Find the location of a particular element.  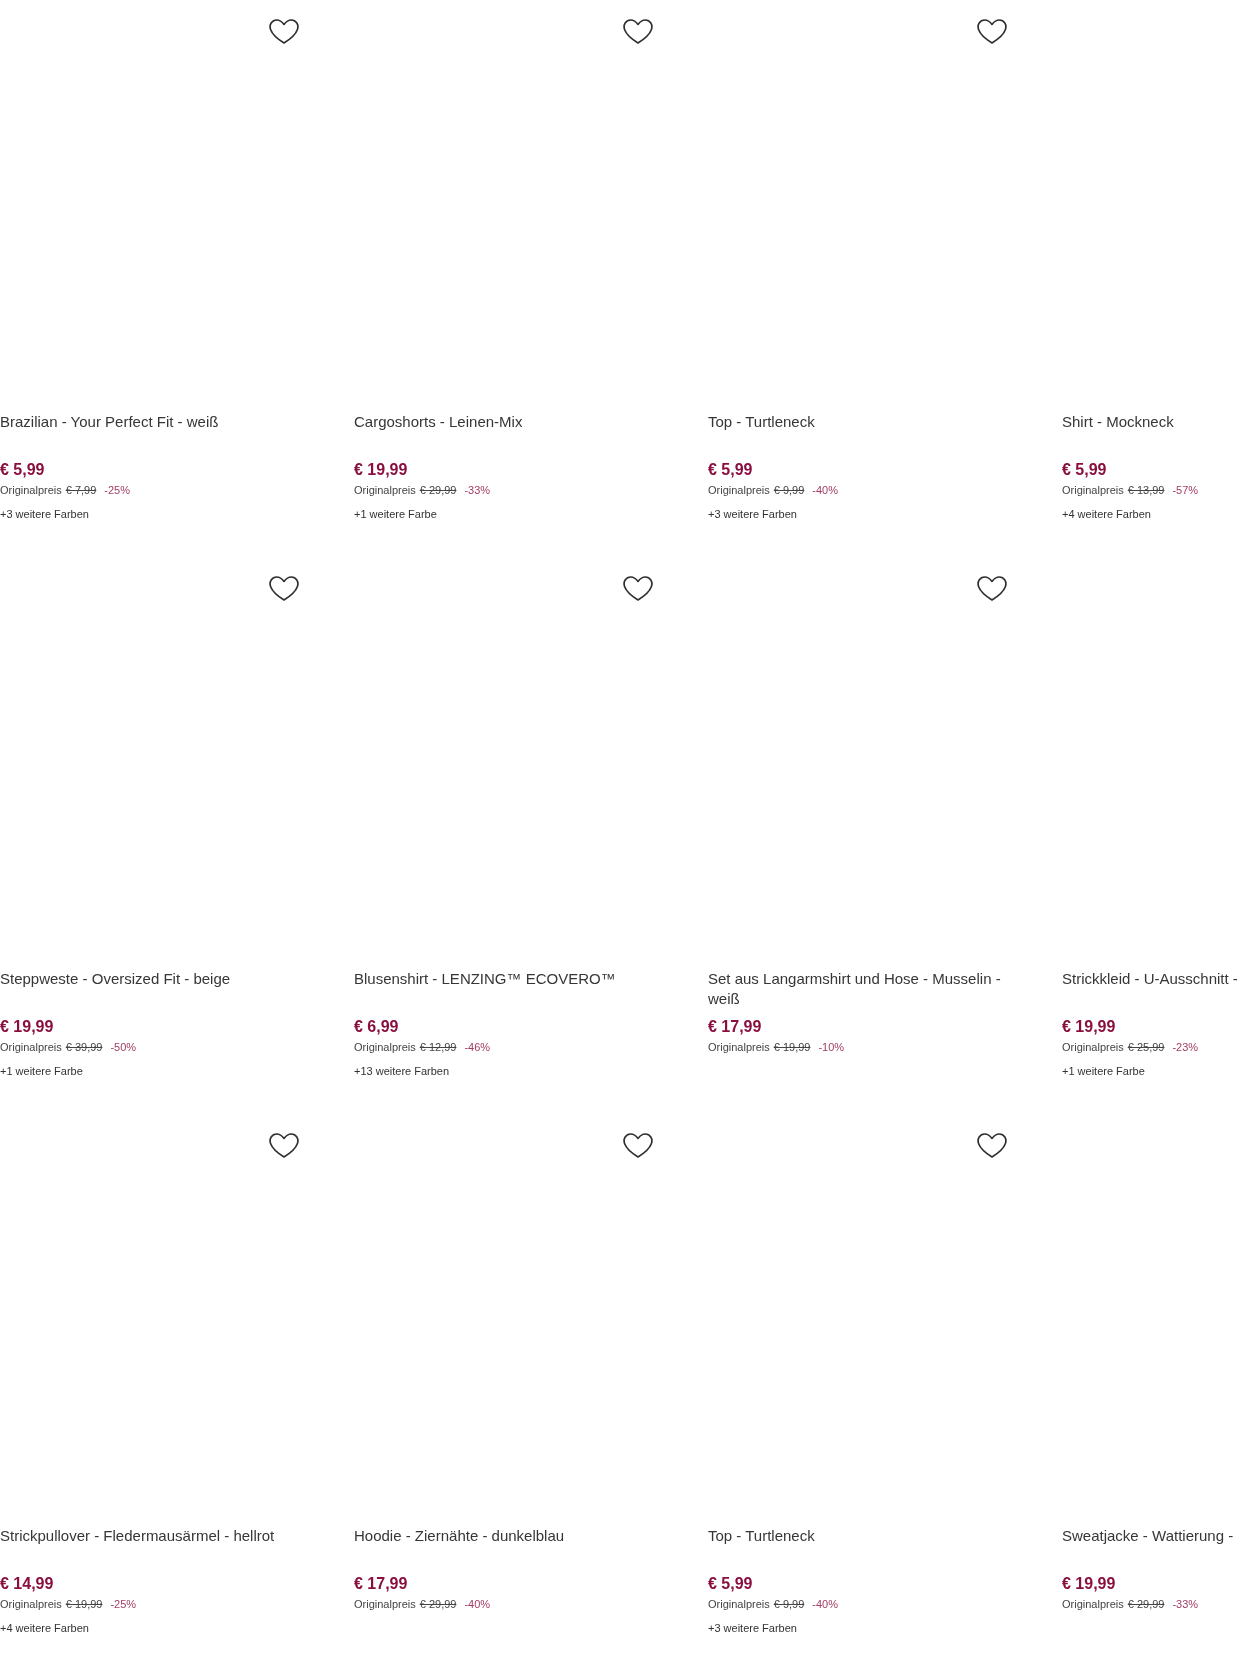

product-title: Shirt - Mockneck is located at coordinates (1156, 422).